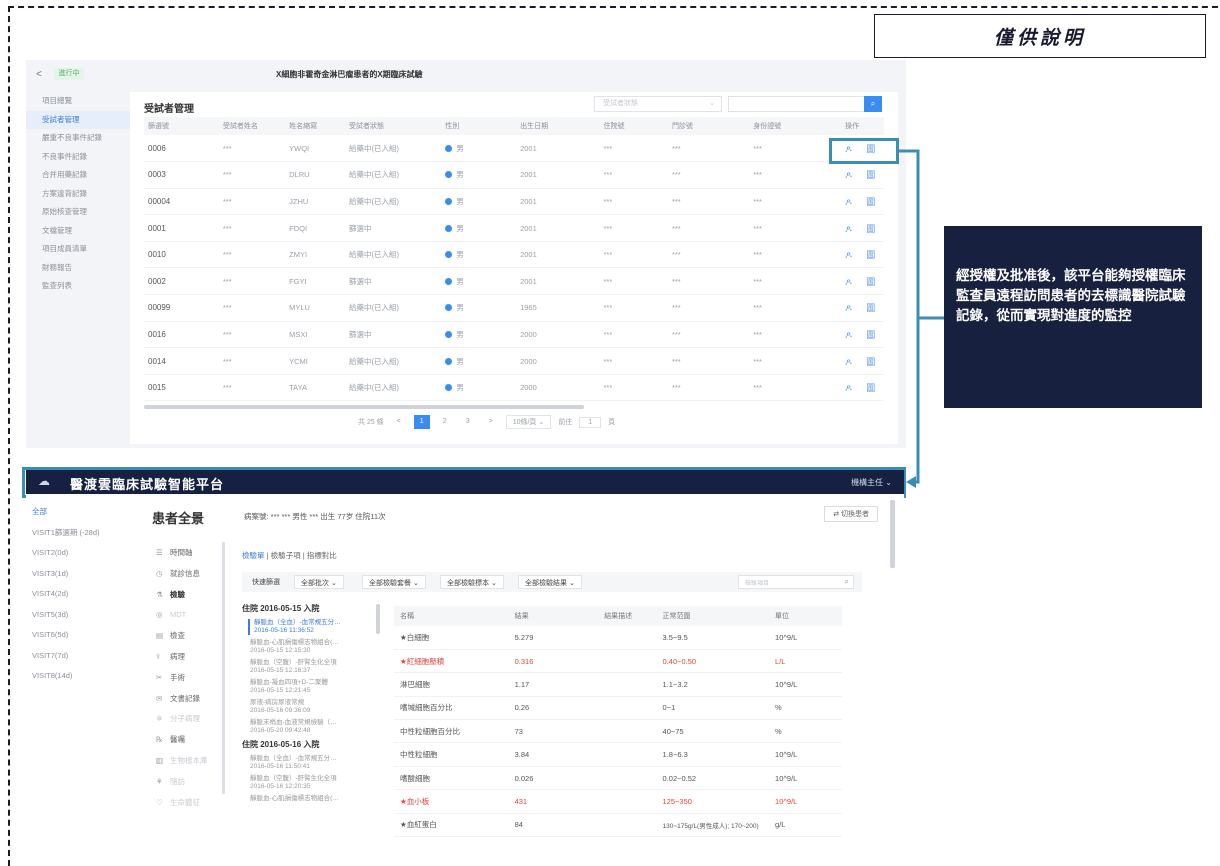 The image size is (1220, 866). Describe the element at coordinates (871, 482) in the screenshot. I see `user-menu: 機構主任 ⌄` at that location.